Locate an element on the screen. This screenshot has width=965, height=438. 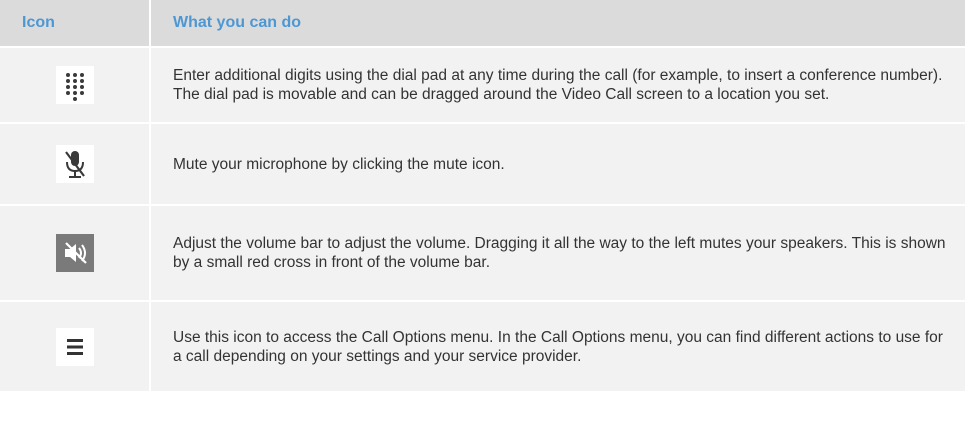
call-options-menu-icon is located at coordinates (74, 346).